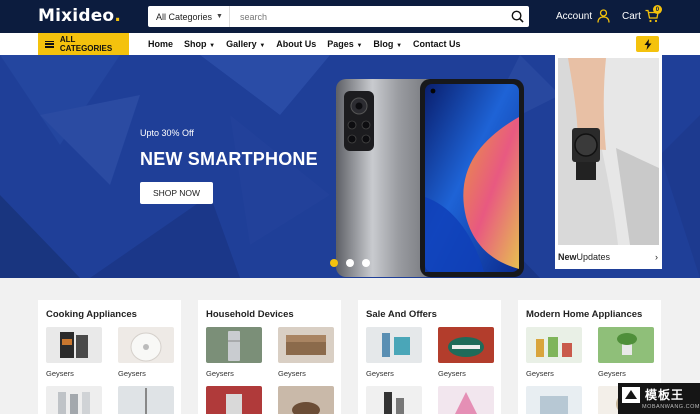 The image size is (700, 414). Describe the element at coordinates (584, 257) in the screenshot. I see `new-updates-label: NewUpdates` at that location.